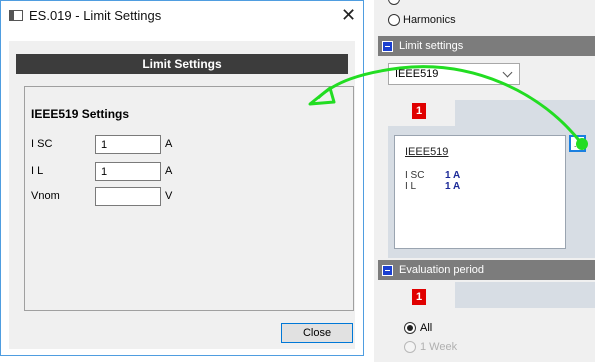  I want to click on card-title: IEEE519, so click(427, 152).